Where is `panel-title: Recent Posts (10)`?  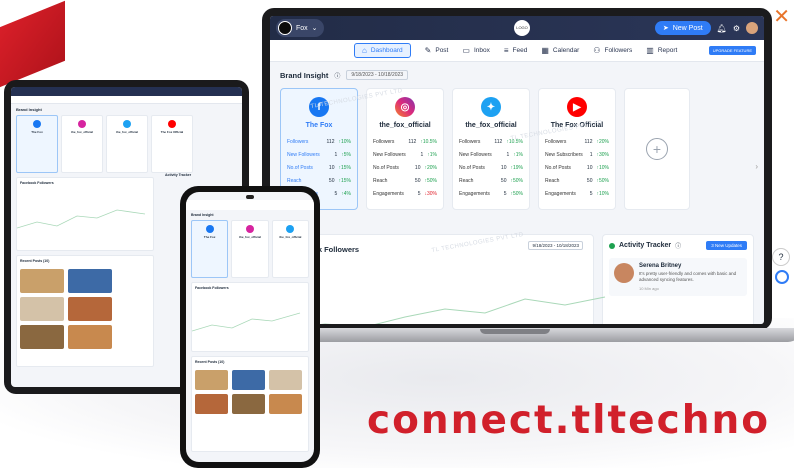
panel-title: Recent Posts (10) is located at coordinates (35, 261).